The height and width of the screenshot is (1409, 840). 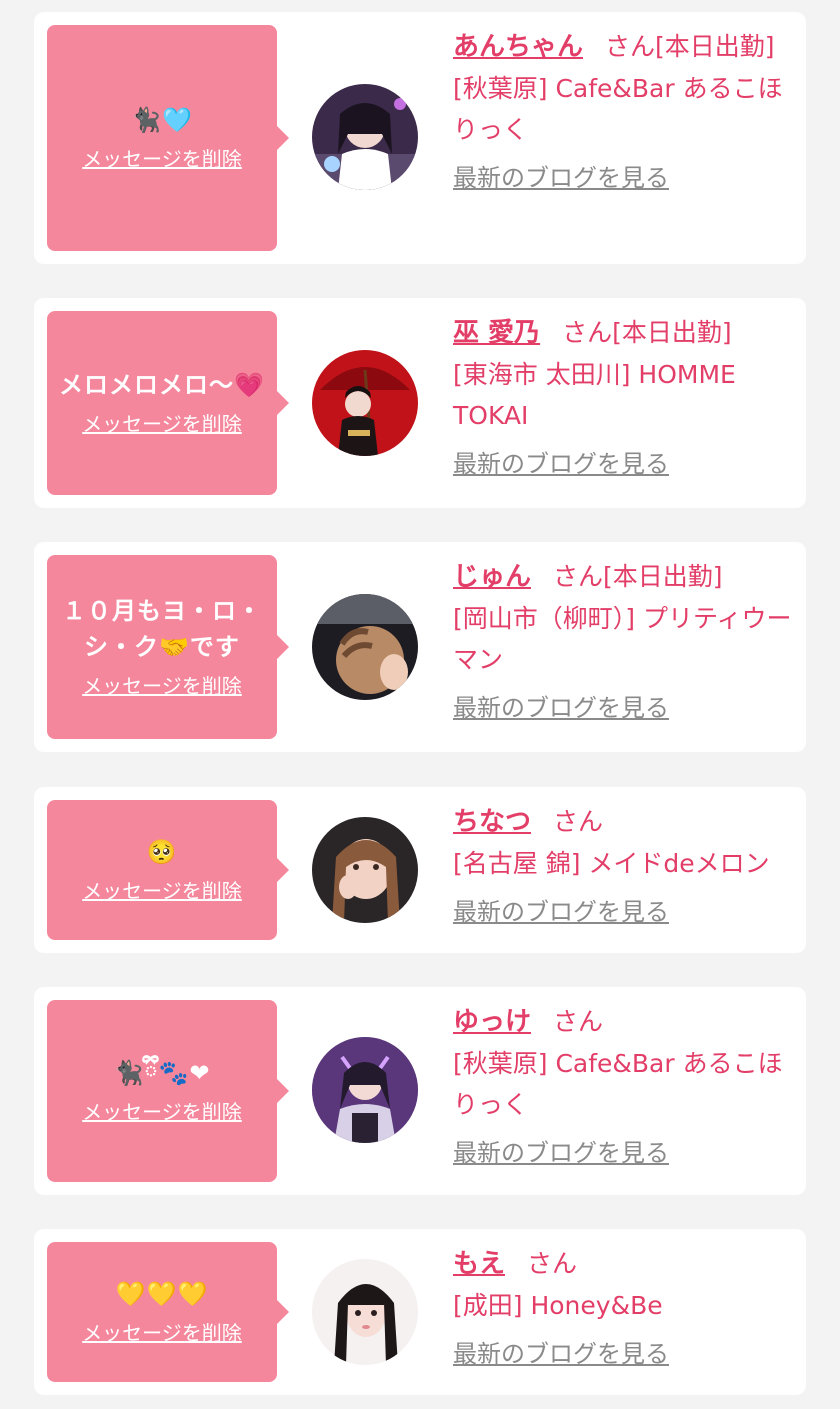 I want to click on message-text: メロメロメロ〜💗, so click(x=162, y=385).